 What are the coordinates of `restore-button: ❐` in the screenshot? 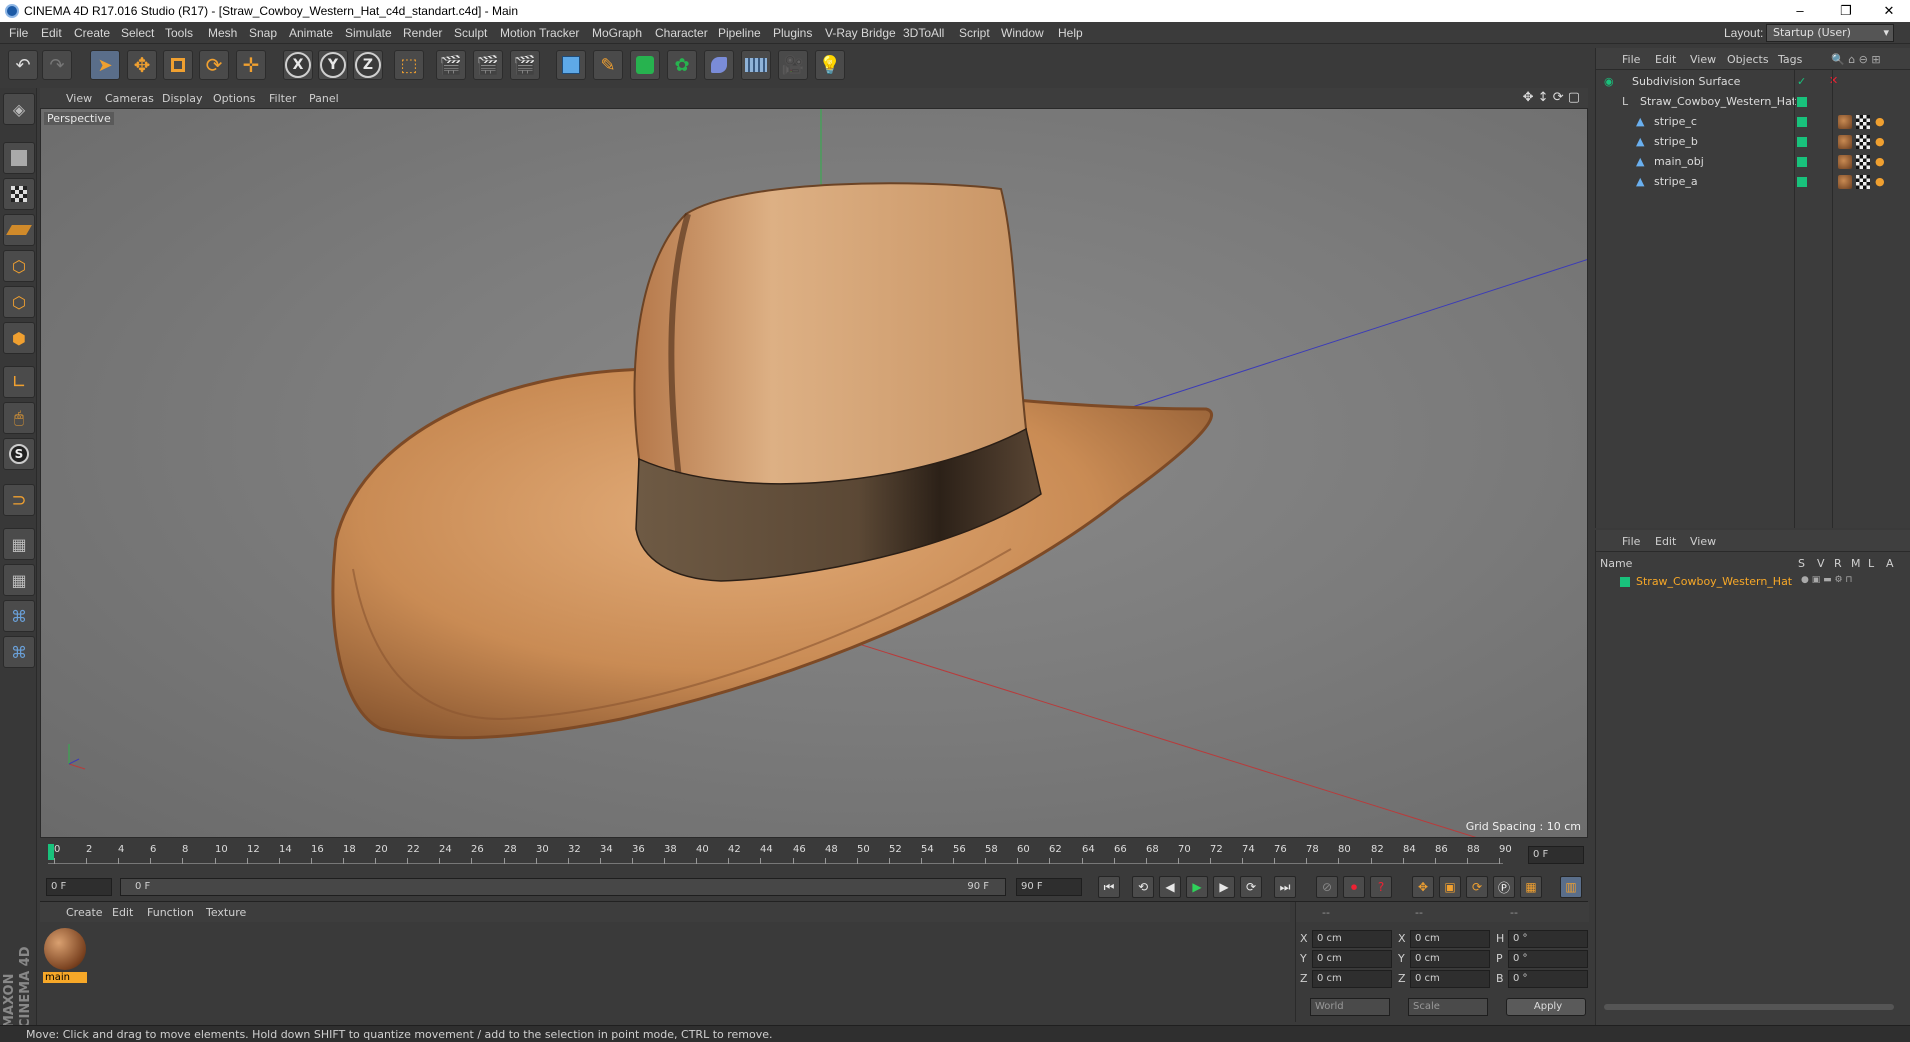 It's located at (1846, 11).